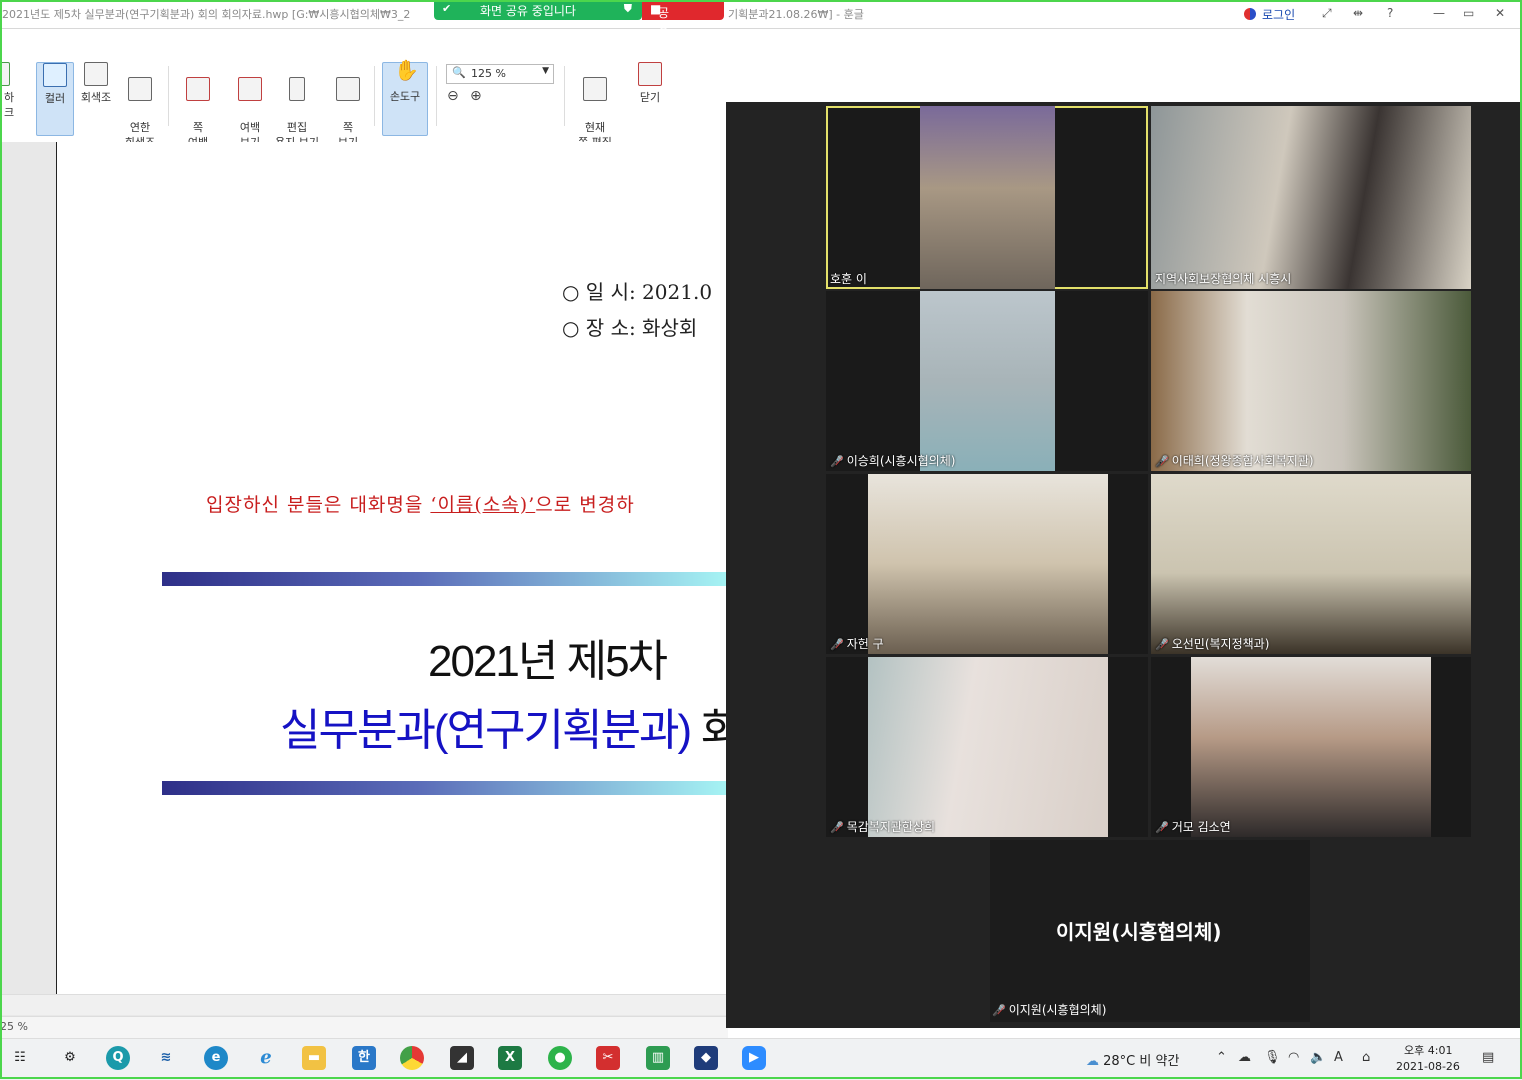 Image resolution: width=1522 pixels, height=1080 pixels. I want to click on zoom-icon: ▶, so click(754, 1058).